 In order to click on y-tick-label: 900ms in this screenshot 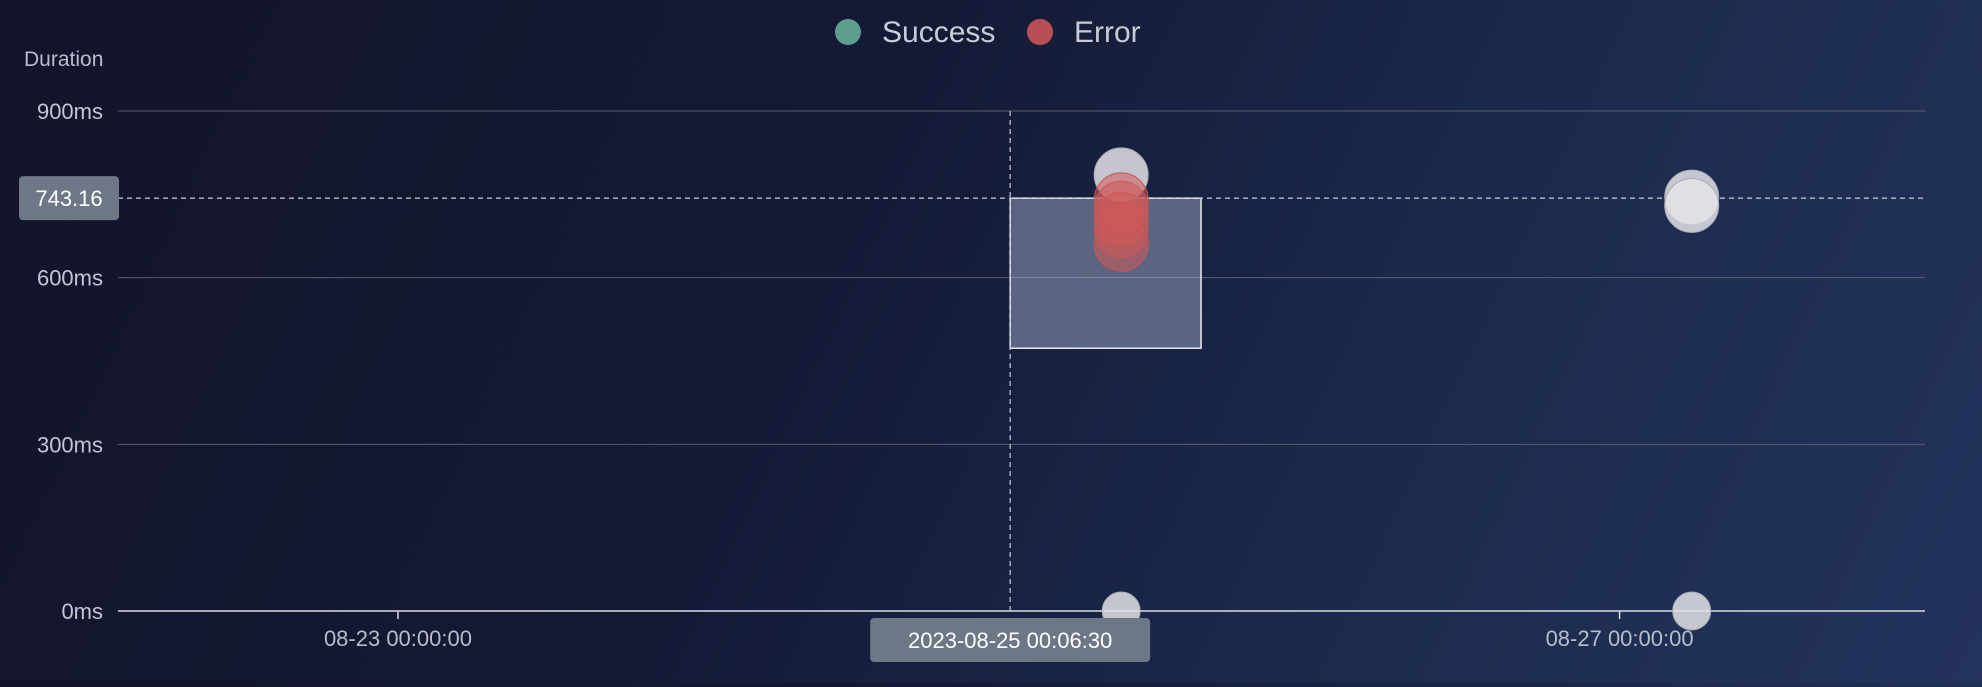, I will do `click(70, 111)`.